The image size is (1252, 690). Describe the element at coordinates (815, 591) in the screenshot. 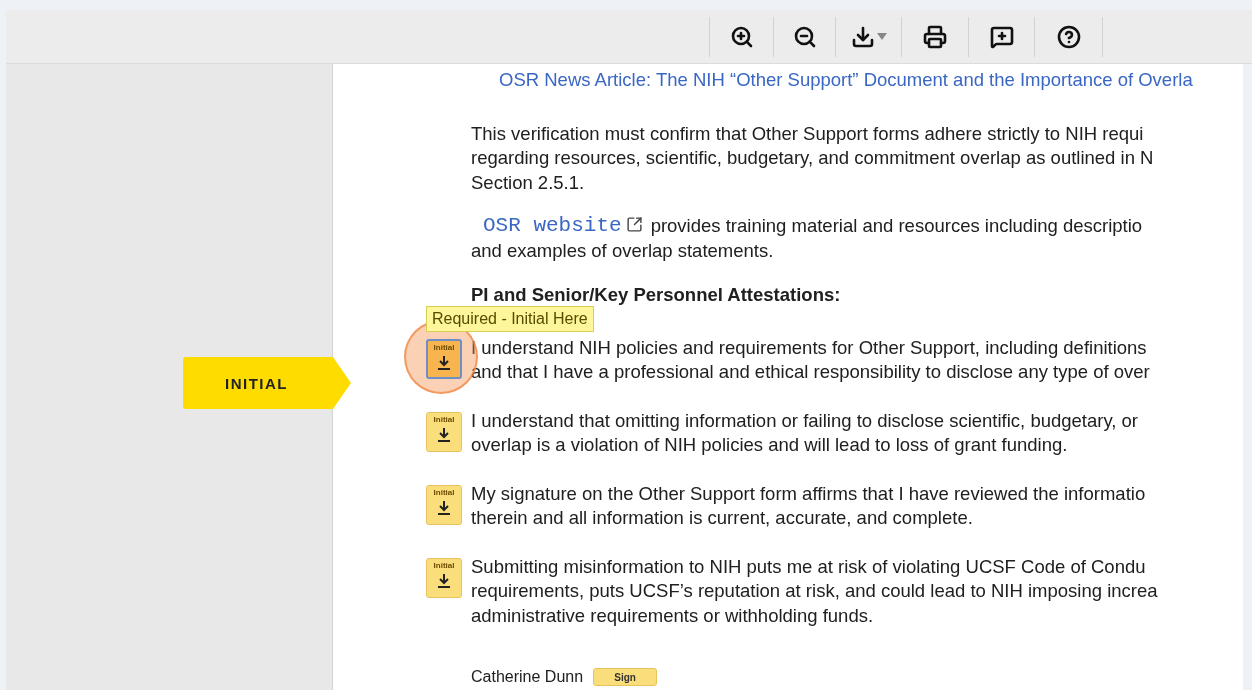

I see `attestation-line: requirements, puts UCSF’s reputation at risk, and could lead to NIH imposing increa` at that location.